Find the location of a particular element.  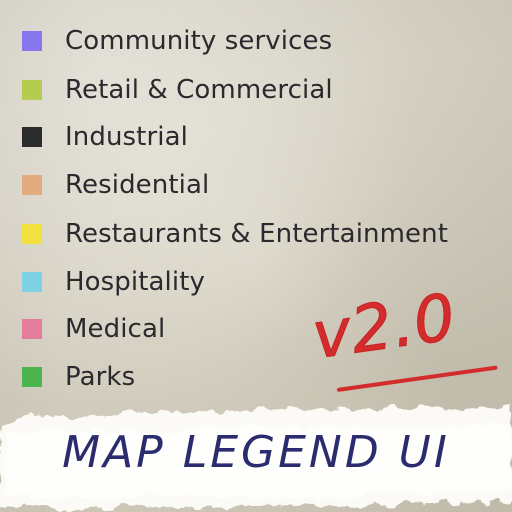

legend-label-industrial: Industrial is located at coordinates (126, 137).